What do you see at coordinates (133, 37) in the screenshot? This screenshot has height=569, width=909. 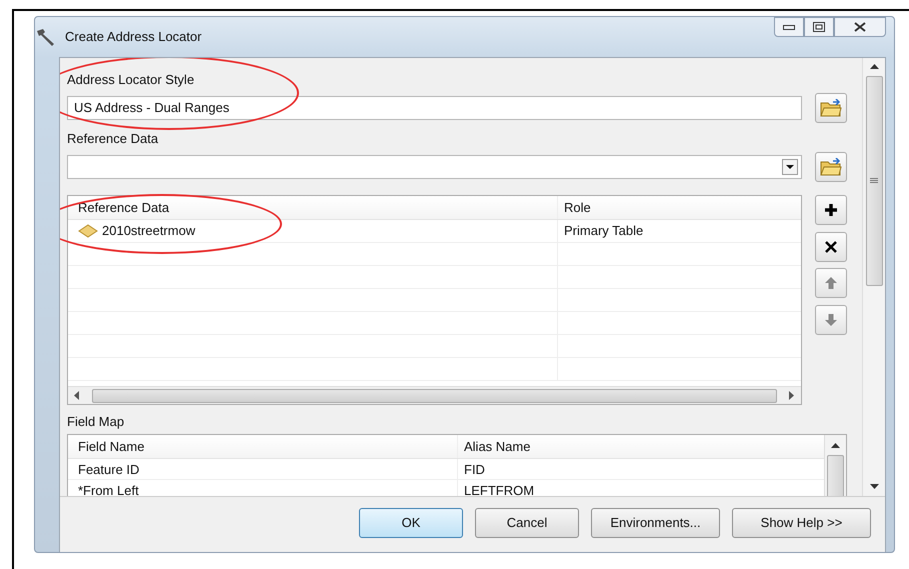 I see `window-title: Create Address Locator` at bounding box center [133, 37].